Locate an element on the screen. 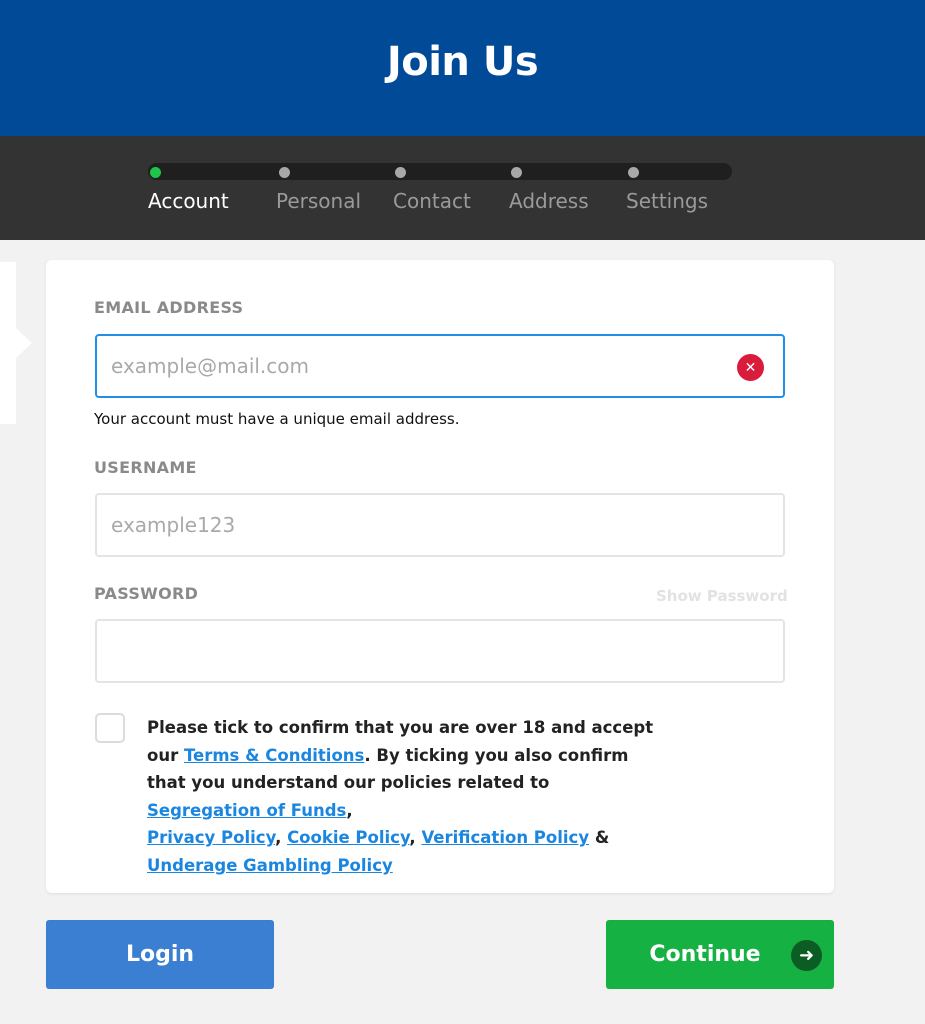  step-account: Account is located at coordinates (188, 201).